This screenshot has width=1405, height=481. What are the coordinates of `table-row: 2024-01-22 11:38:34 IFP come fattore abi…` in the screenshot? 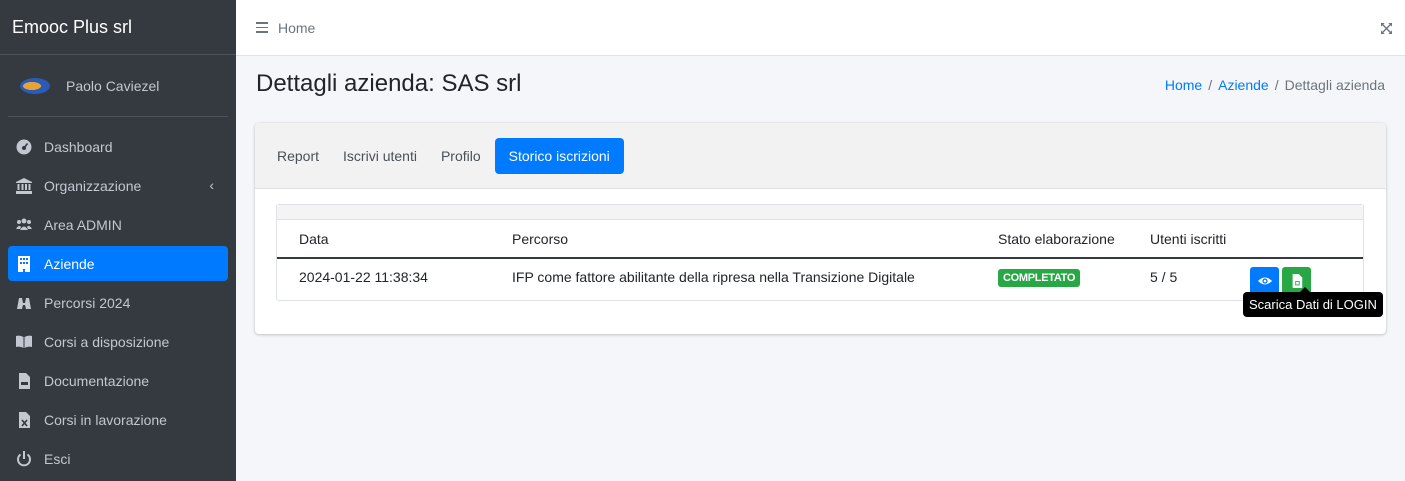 It's located at (820, 276).